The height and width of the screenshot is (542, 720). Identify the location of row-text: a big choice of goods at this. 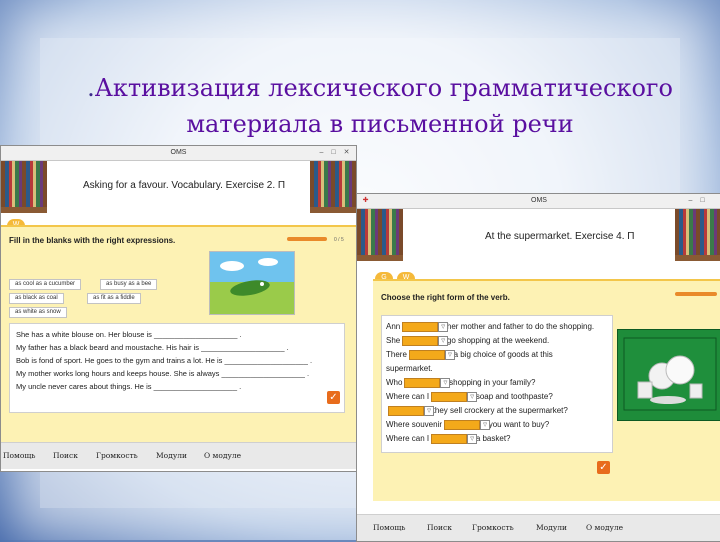
(503, 355).